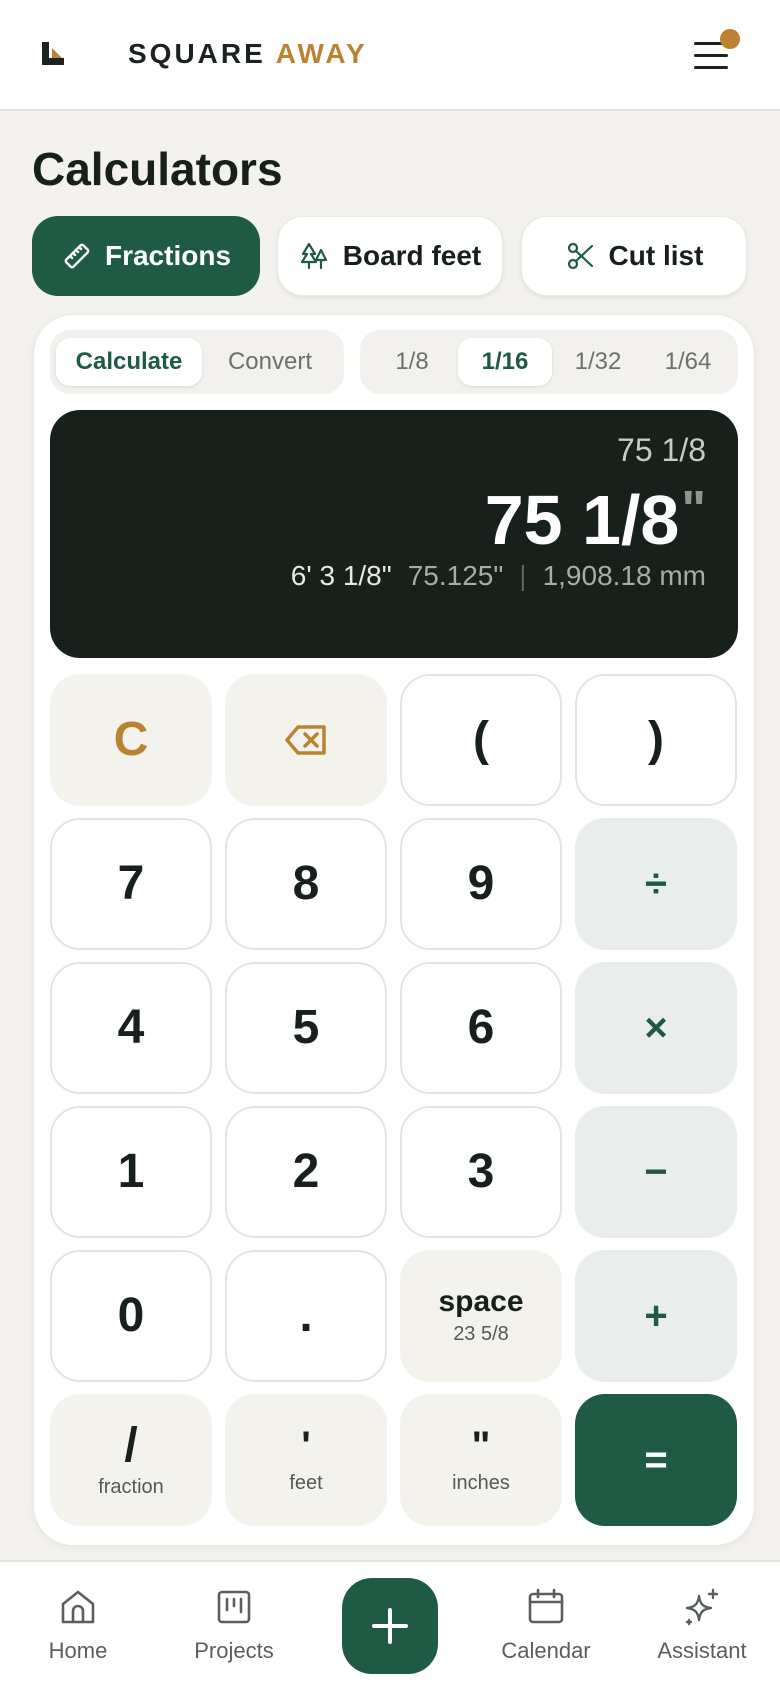 The height and width of the screenshot is (1688, 780). I want to click on ruler-icon, so click(77, 256).